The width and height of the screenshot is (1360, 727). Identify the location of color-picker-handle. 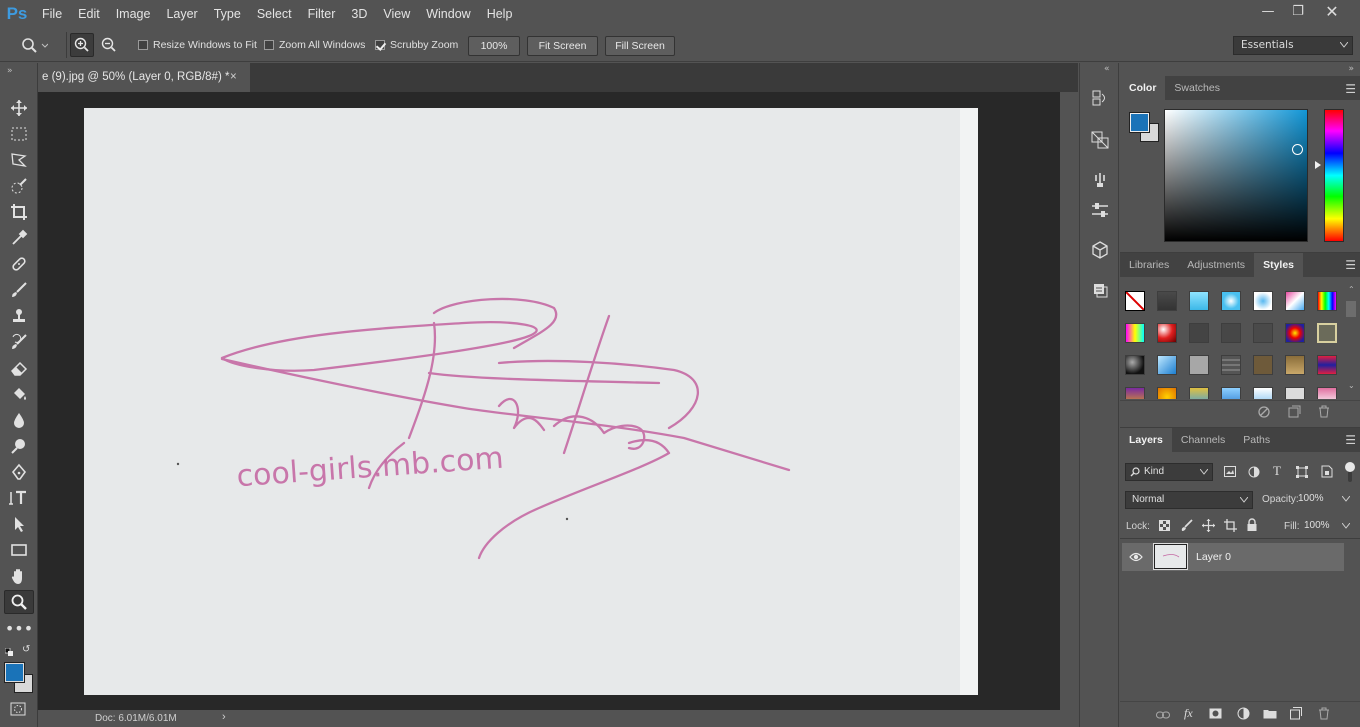
(1297, 149).